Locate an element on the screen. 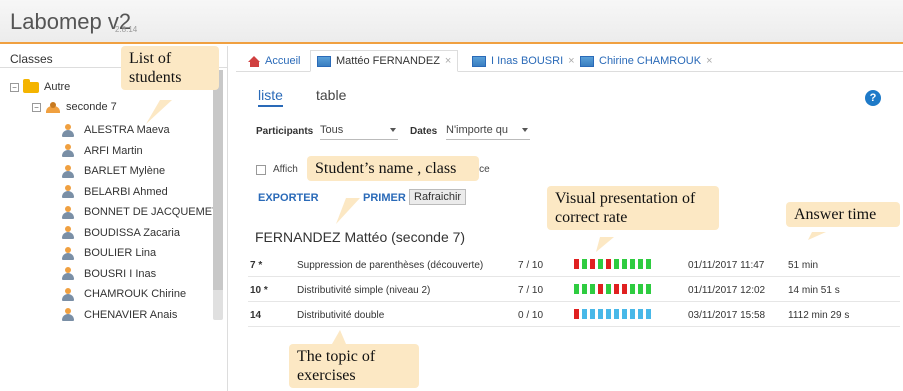  student-name: BOUDISSA Zacaria is located at coordinates (132, 232).